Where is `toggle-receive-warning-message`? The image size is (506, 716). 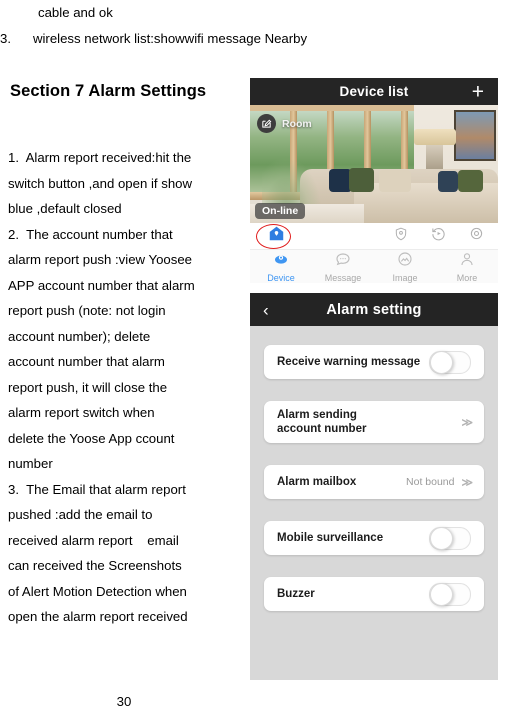
toggle-receive-warning-message is located at coordinates (450, 362).